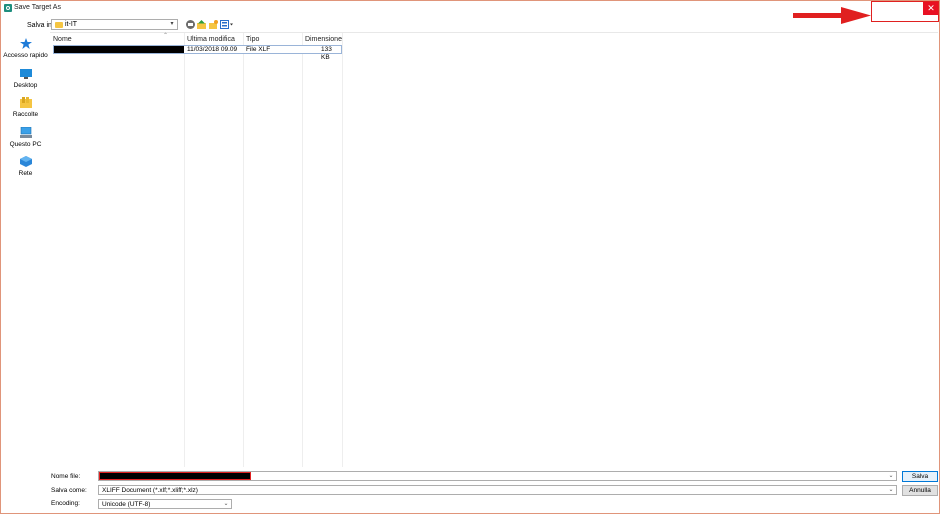 This screenshot has width=940, height=514. I want to click on save-in-value: it-IT, so click(71, 24).